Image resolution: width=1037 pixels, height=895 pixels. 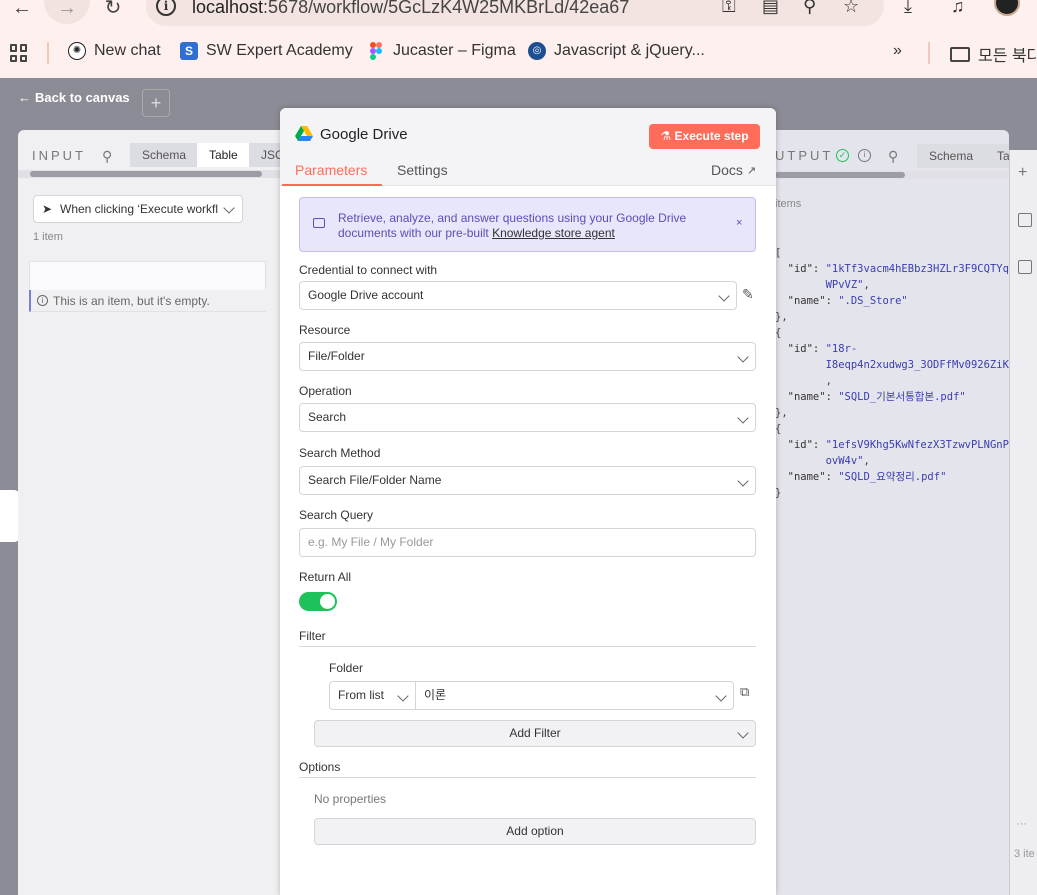 What do you see at coordinates (553, 233) in the screenshot?
I see `knowledge-store-agent-link: Knowledge store agent` at bounding box center [553, 233].